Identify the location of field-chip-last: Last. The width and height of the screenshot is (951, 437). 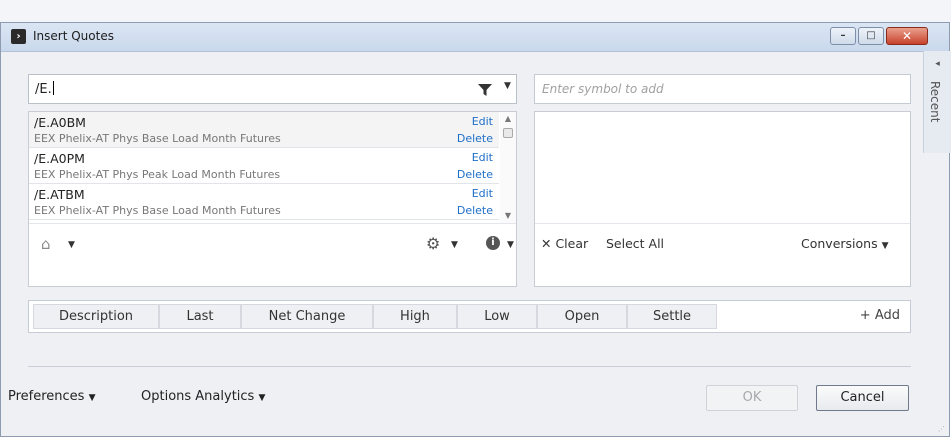
(200, 316).